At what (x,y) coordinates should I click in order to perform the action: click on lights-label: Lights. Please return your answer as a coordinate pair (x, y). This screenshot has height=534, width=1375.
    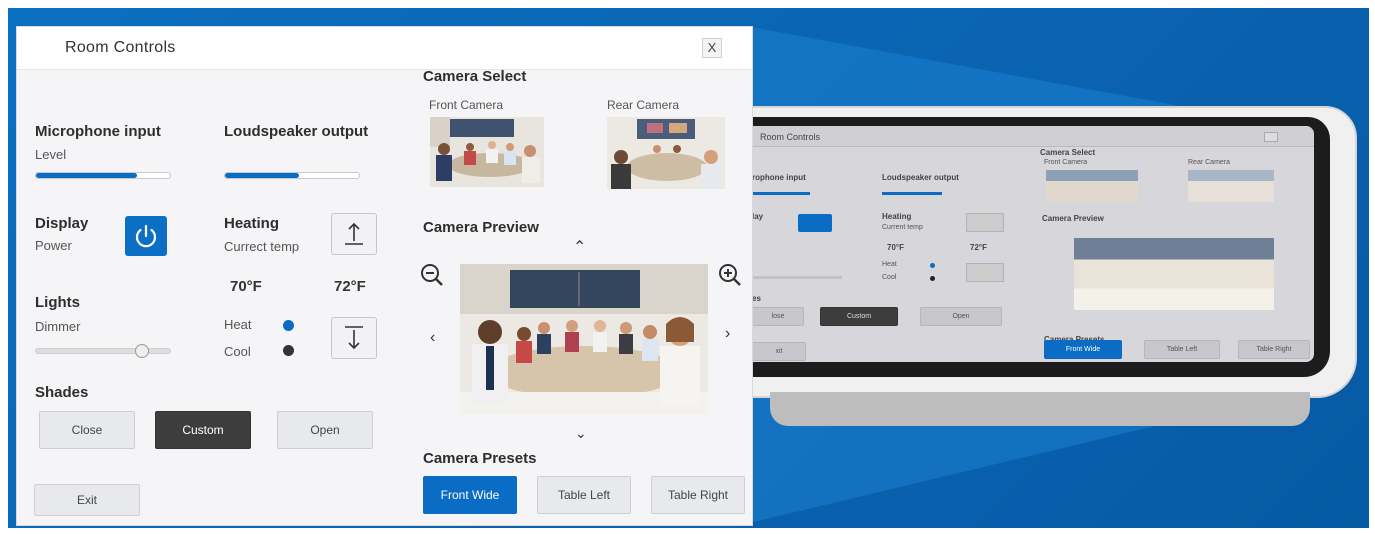
    Looking at the image, I should click on (57, 302).